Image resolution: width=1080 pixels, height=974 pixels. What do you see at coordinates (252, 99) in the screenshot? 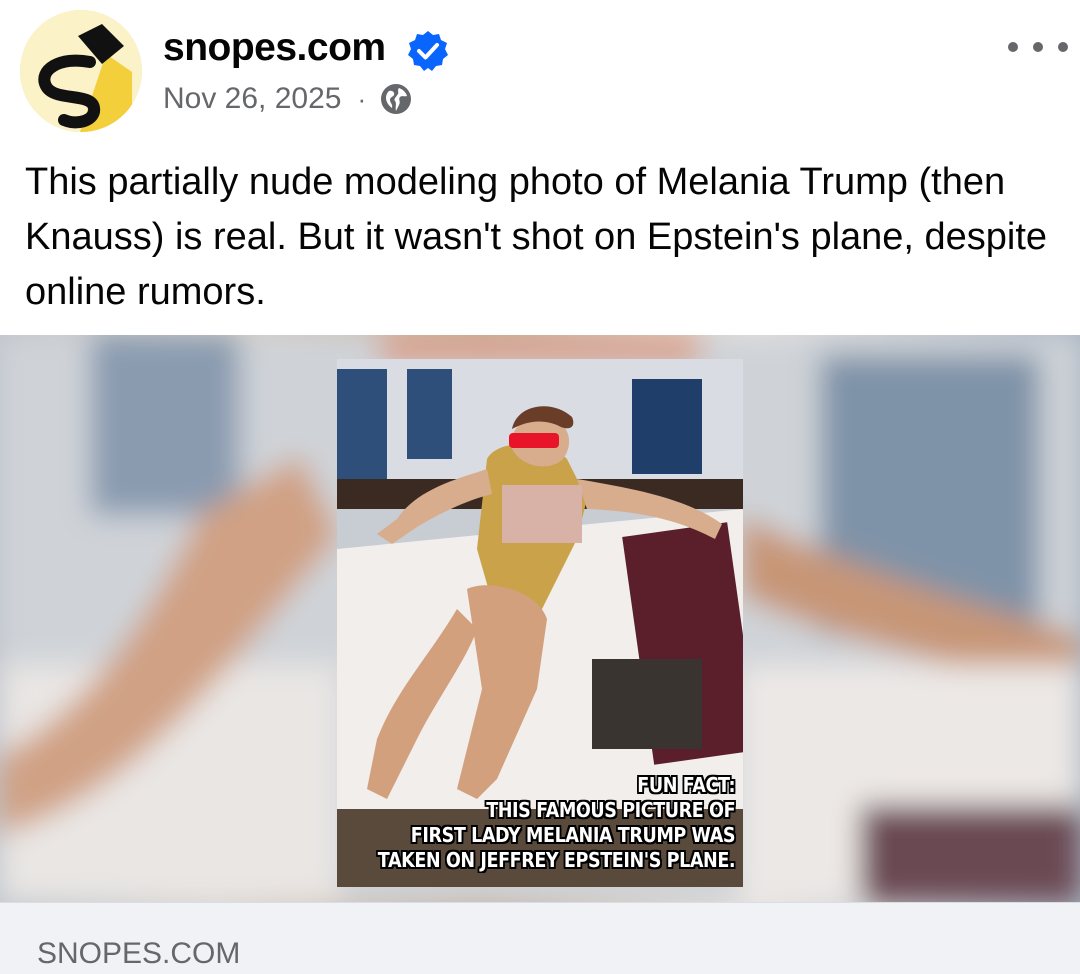
I see `post-date: Nov 26, 2025` at bounding box center [252, 99].